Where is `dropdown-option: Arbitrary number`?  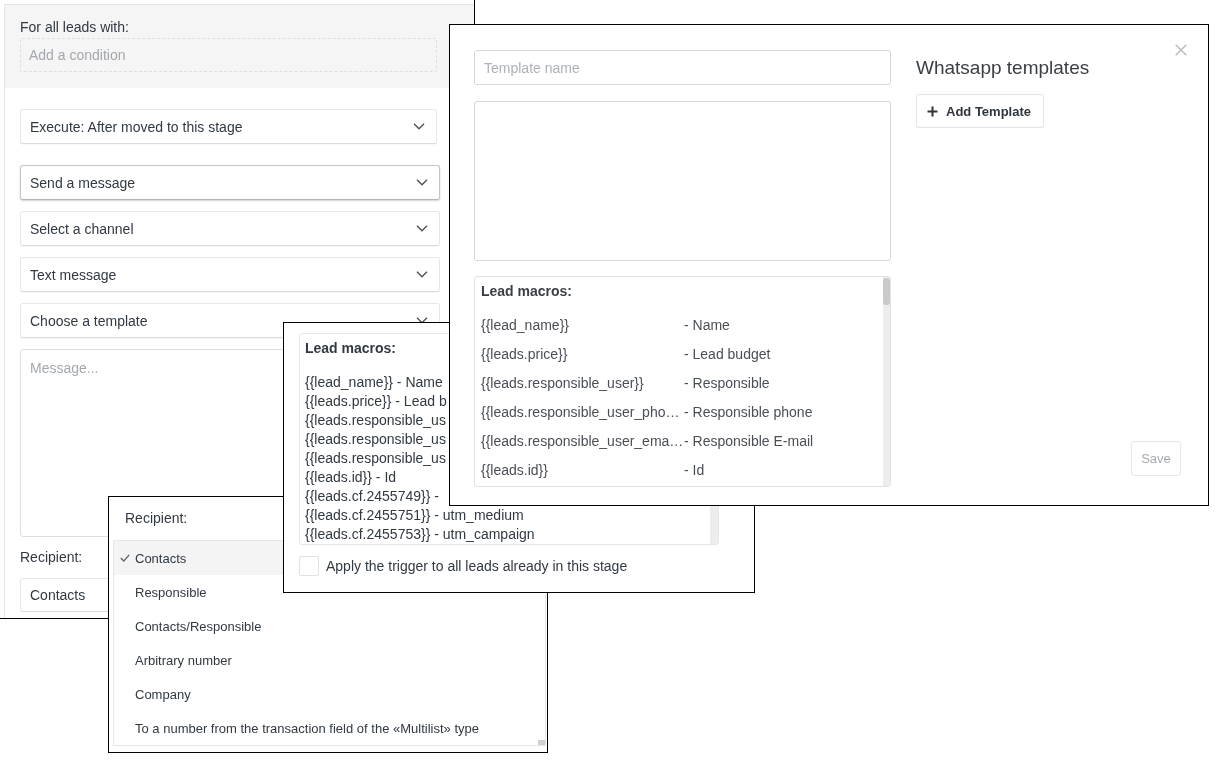
dropdown-option: Arbitrary number is located at coordinates (198, 660).